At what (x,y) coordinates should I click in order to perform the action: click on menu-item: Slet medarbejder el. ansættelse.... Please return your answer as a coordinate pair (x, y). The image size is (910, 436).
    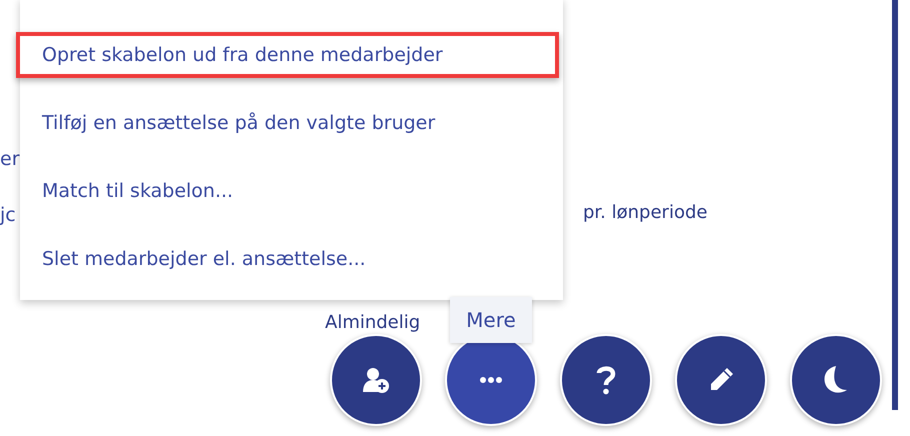
    Looking at the image, I should click on (287, 259).